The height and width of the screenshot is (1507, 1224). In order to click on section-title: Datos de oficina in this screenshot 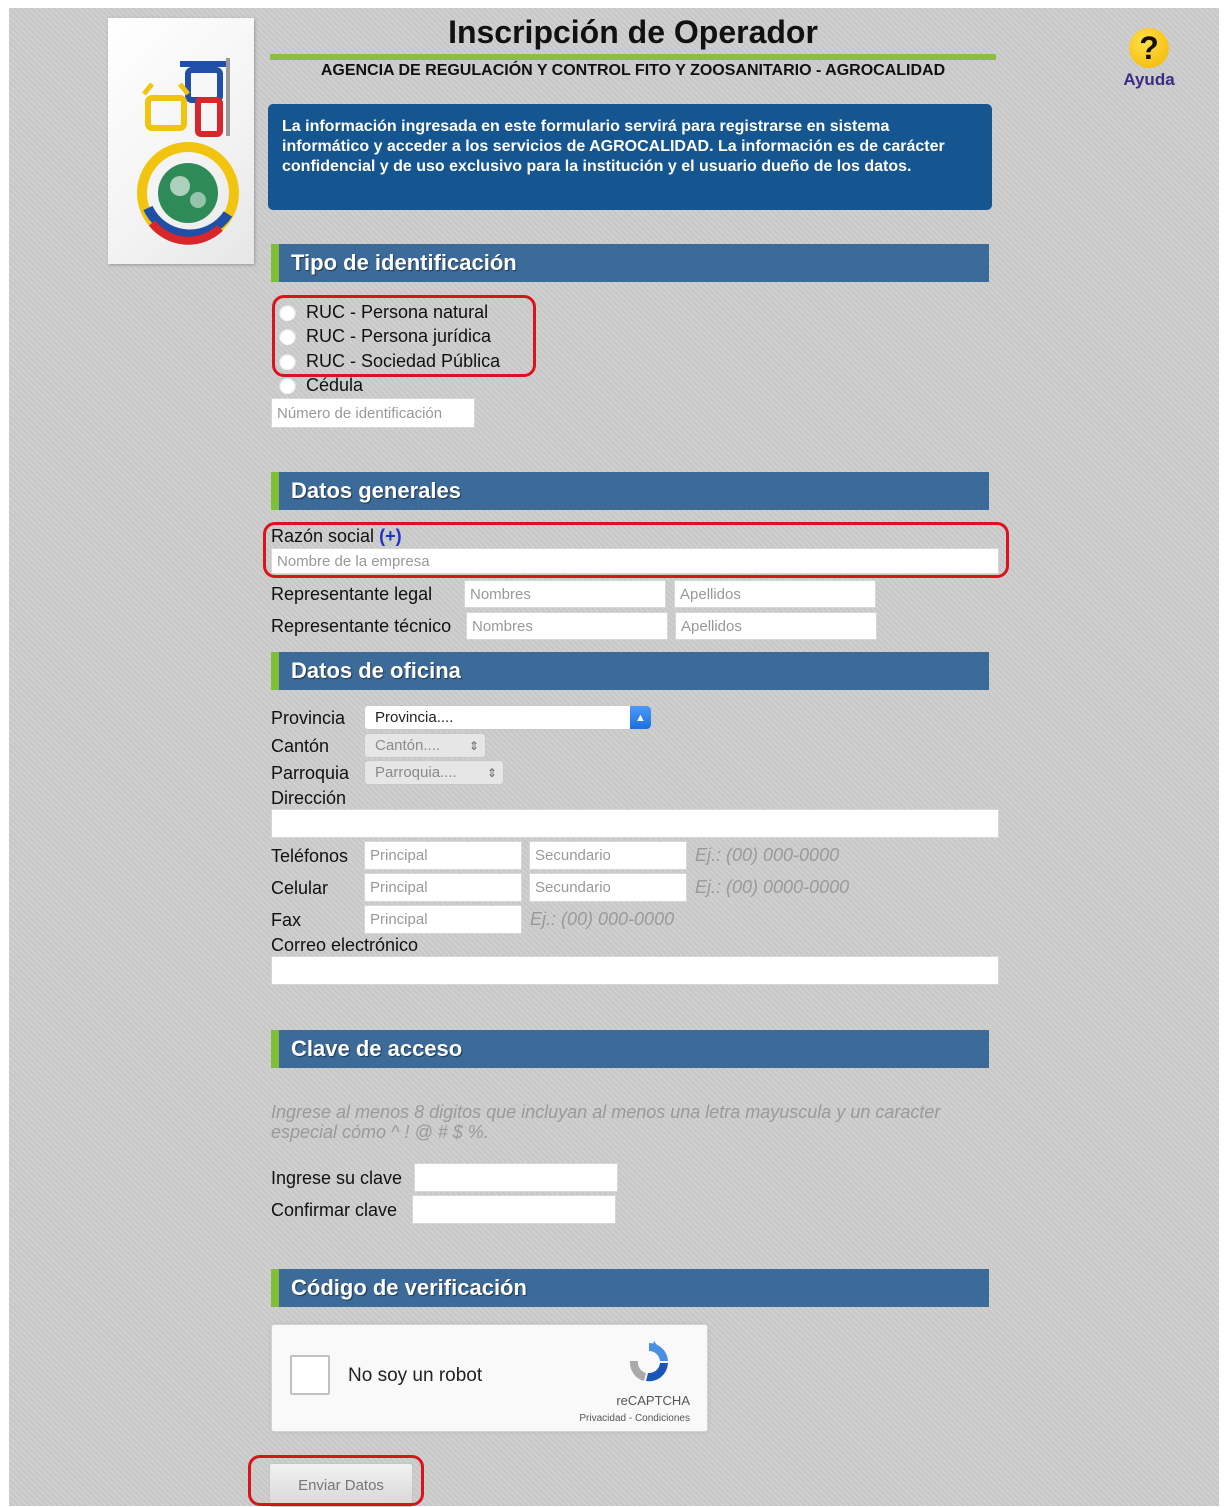, I will do `click(376, 670)`.